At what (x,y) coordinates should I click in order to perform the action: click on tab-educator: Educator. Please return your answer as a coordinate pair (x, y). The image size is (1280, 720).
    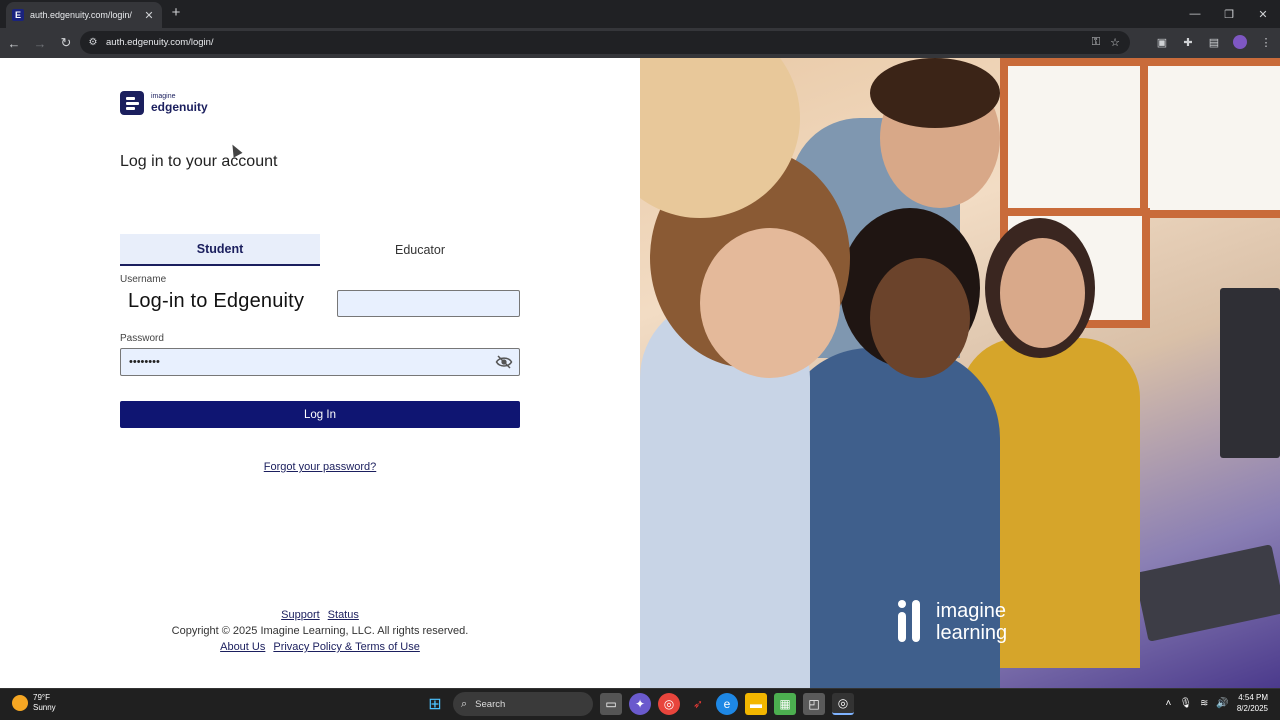
    Looking at the image, I should click on (420, 250).